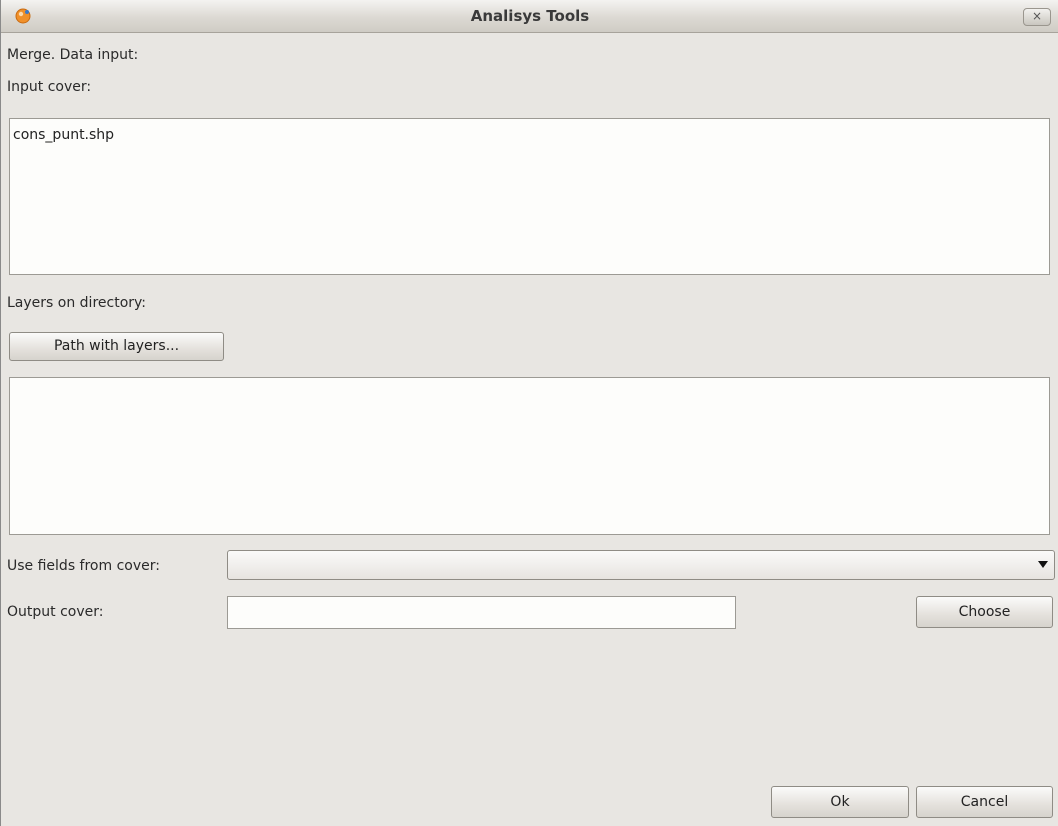 This screenshot has width=1058, height=826. Describe the element at coordinates (55, 612) in the screenshot. I see `output-cover-label: Output cover:` at that location.